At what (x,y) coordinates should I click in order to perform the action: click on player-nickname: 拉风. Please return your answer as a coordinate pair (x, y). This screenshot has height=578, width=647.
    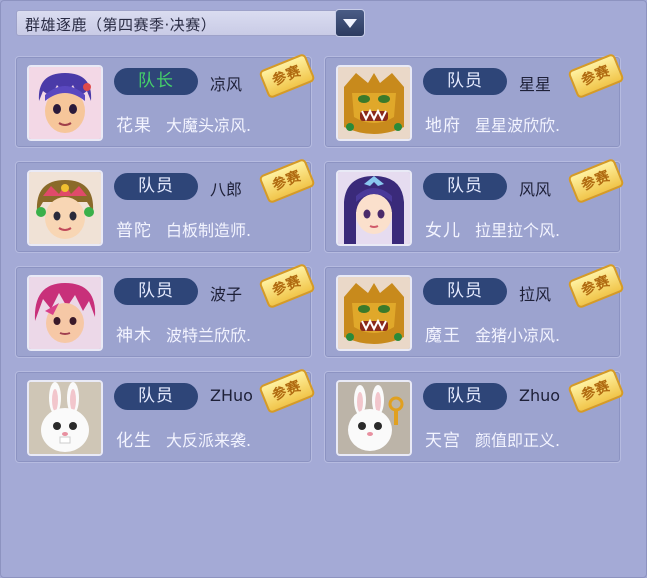
    Looking at the image, I should click on (535, 294).